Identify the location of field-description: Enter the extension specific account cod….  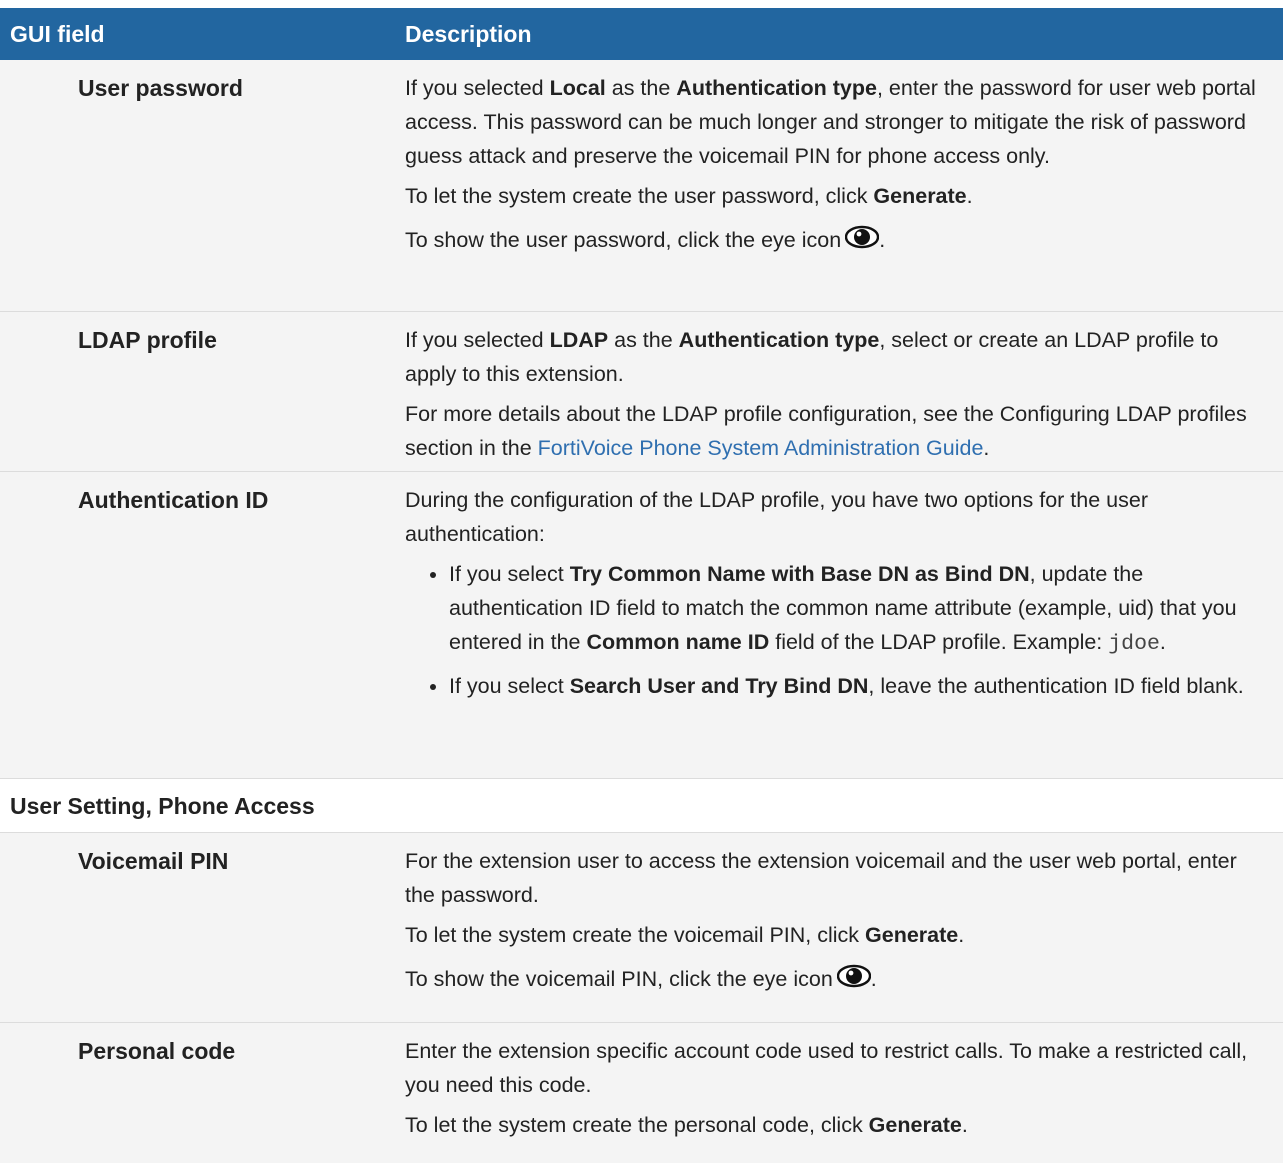
(836, 1093).